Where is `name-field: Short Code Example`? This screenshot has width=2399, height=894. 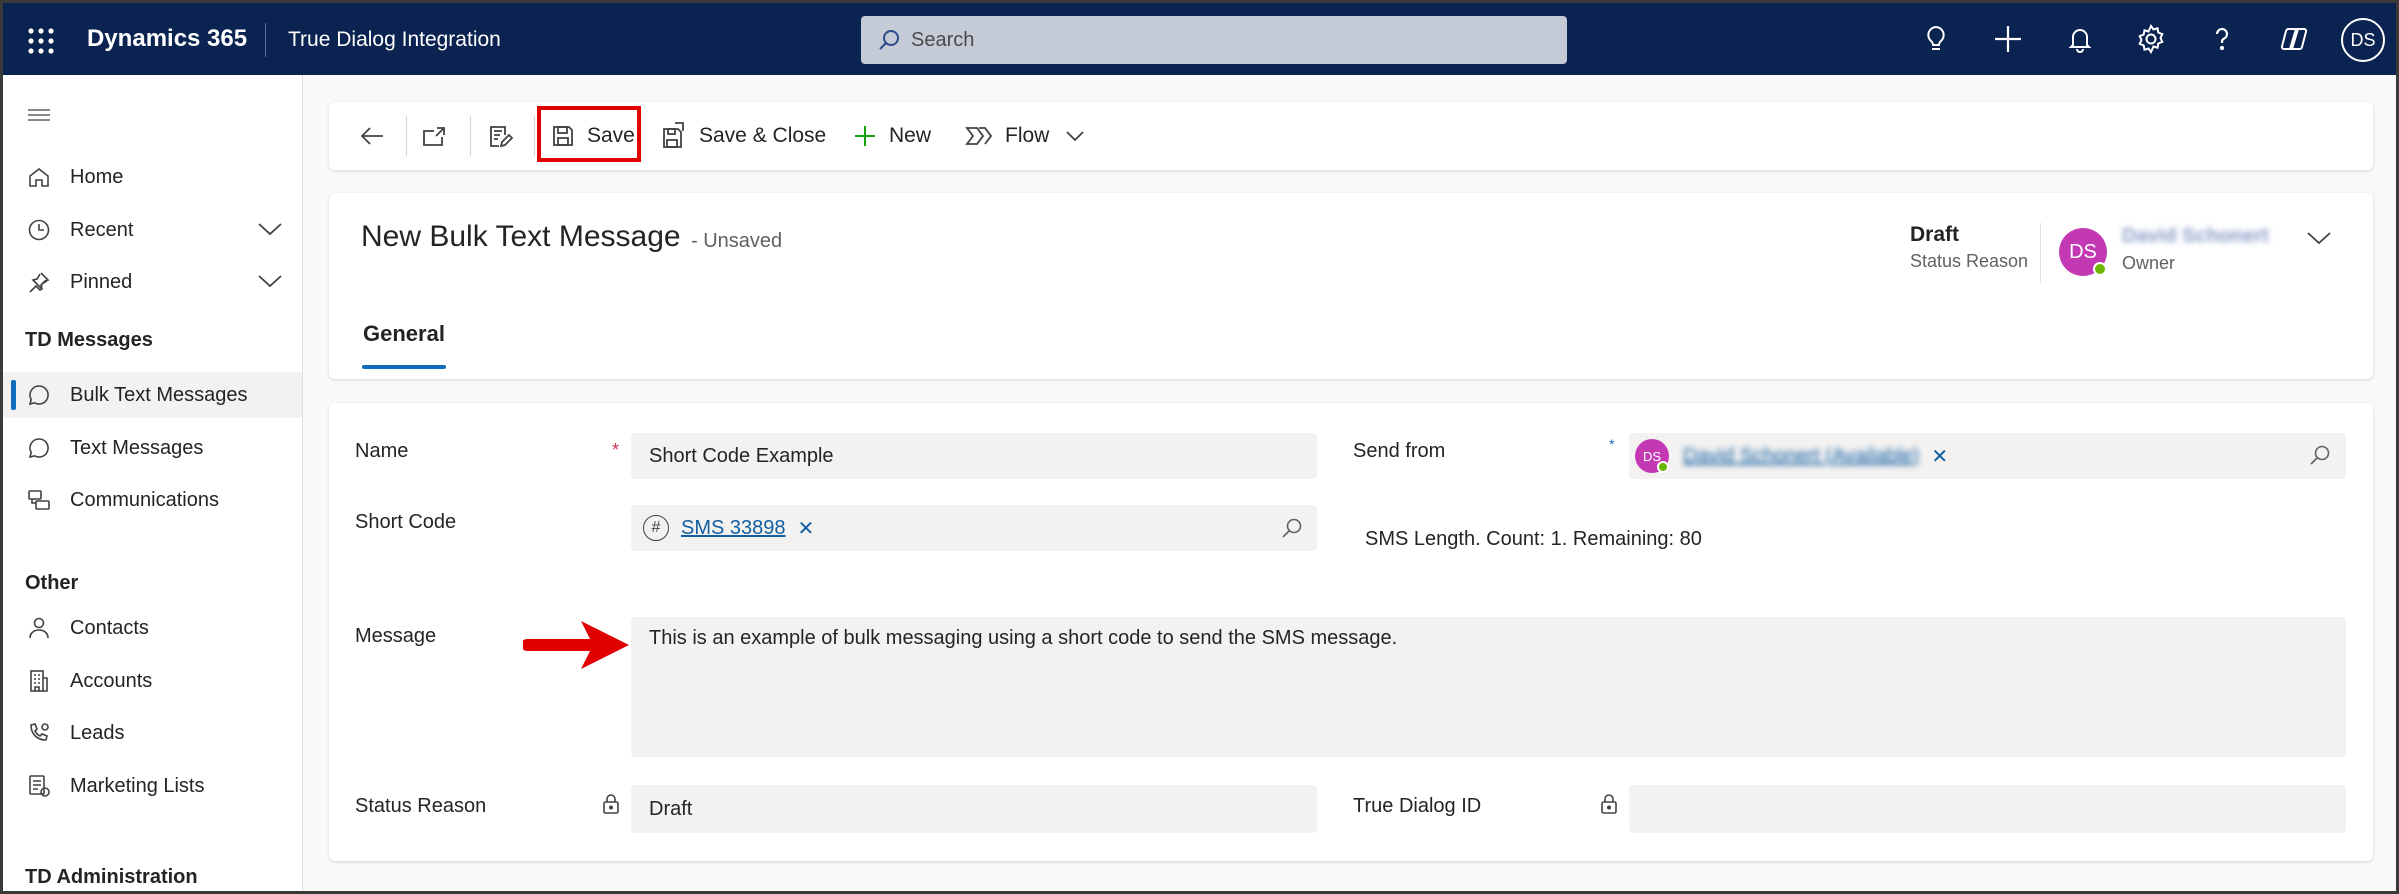
name-field: Short Code Example is located at coordinates (974, 456).